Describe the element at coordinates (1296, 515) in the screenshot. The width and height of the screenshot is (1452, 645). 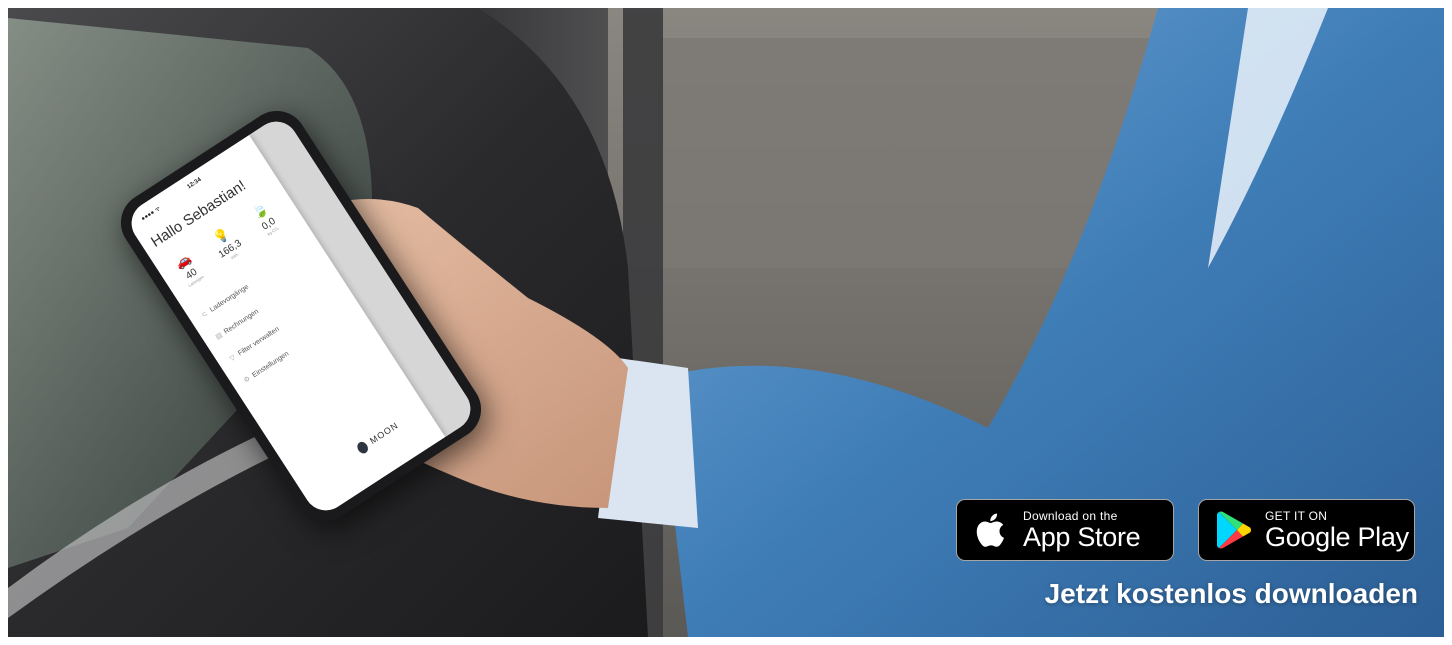
I see `google-play-badge-small: GET IT ON` at that location.